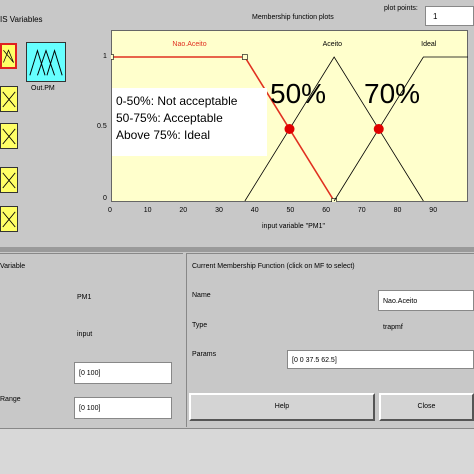 Image resolution: width=474 pixels, height=474 pixels. I want to click on plot-points-label: plot points:, so click(401, 8).